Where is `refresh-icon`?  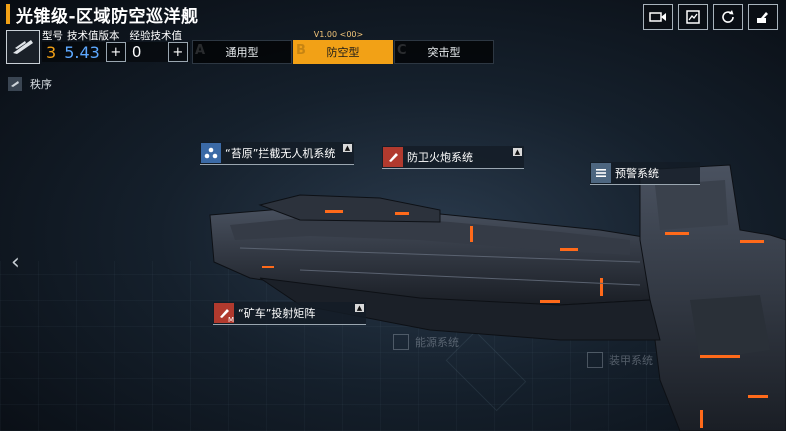
refresh-icon is located at coordinates (728, 17).